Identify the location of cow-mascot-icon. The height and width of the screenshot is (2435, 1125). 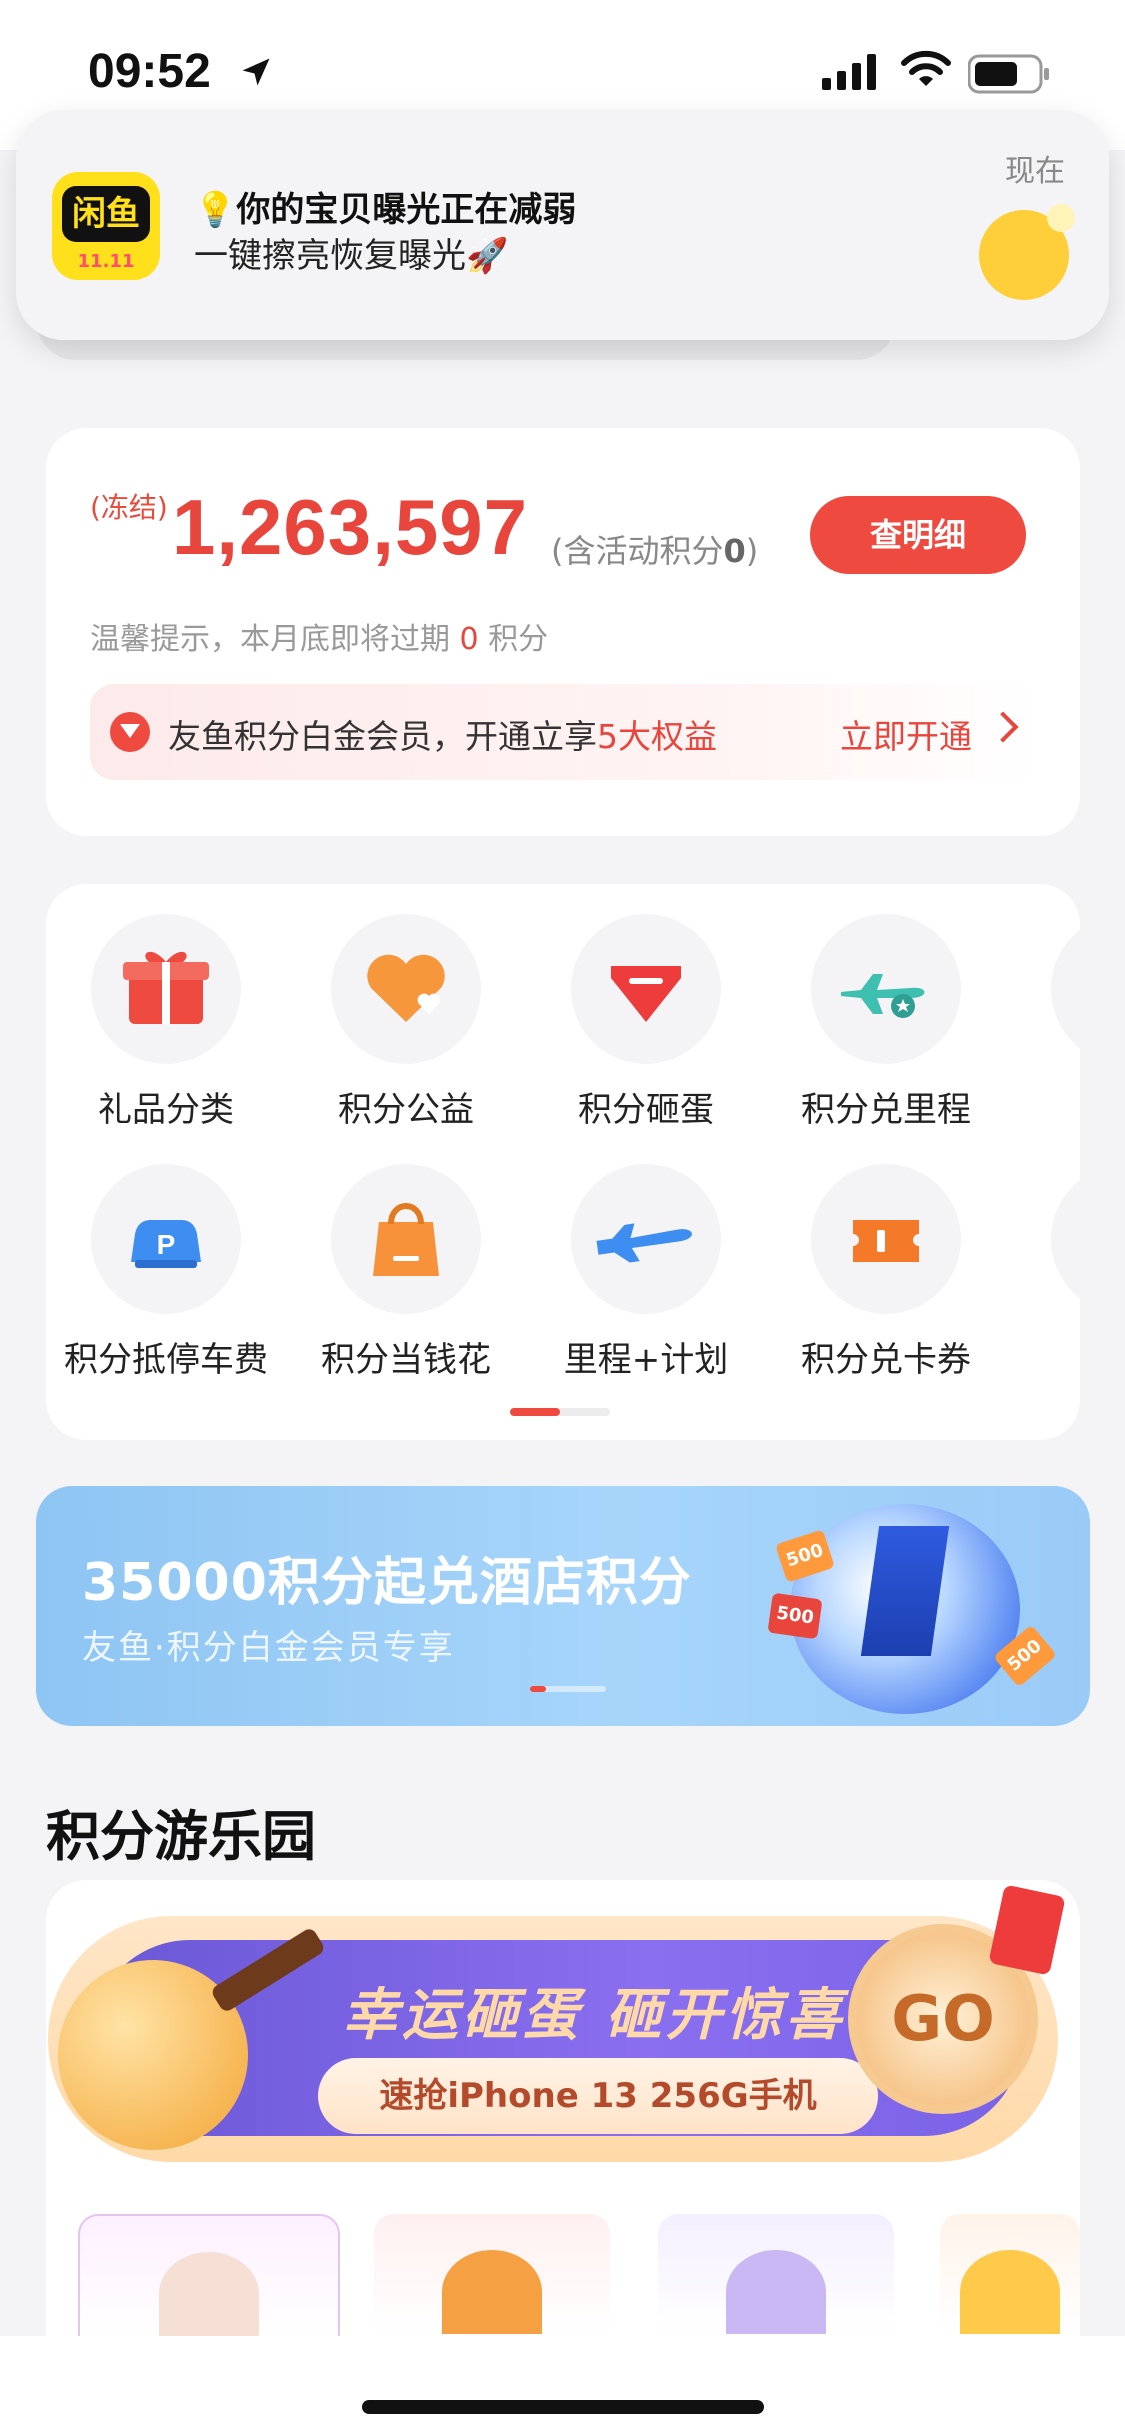
(209, 2294).